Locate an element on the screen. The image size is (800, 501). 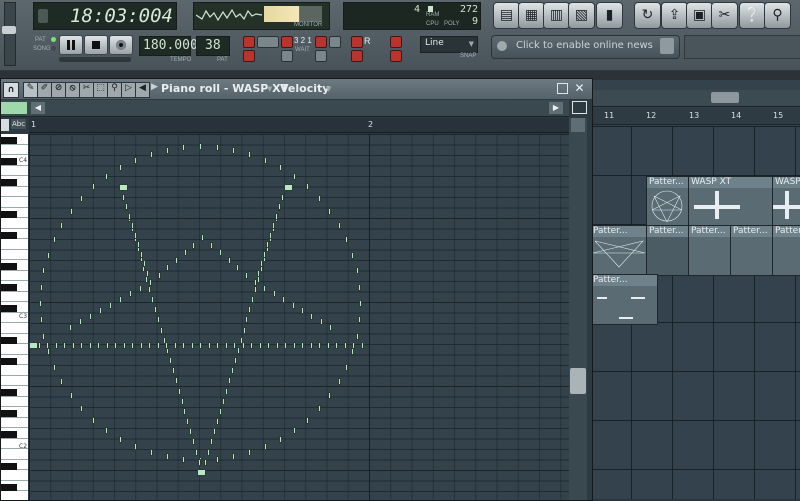
piano-roll-vscroll is located at coordinates (578, 309).